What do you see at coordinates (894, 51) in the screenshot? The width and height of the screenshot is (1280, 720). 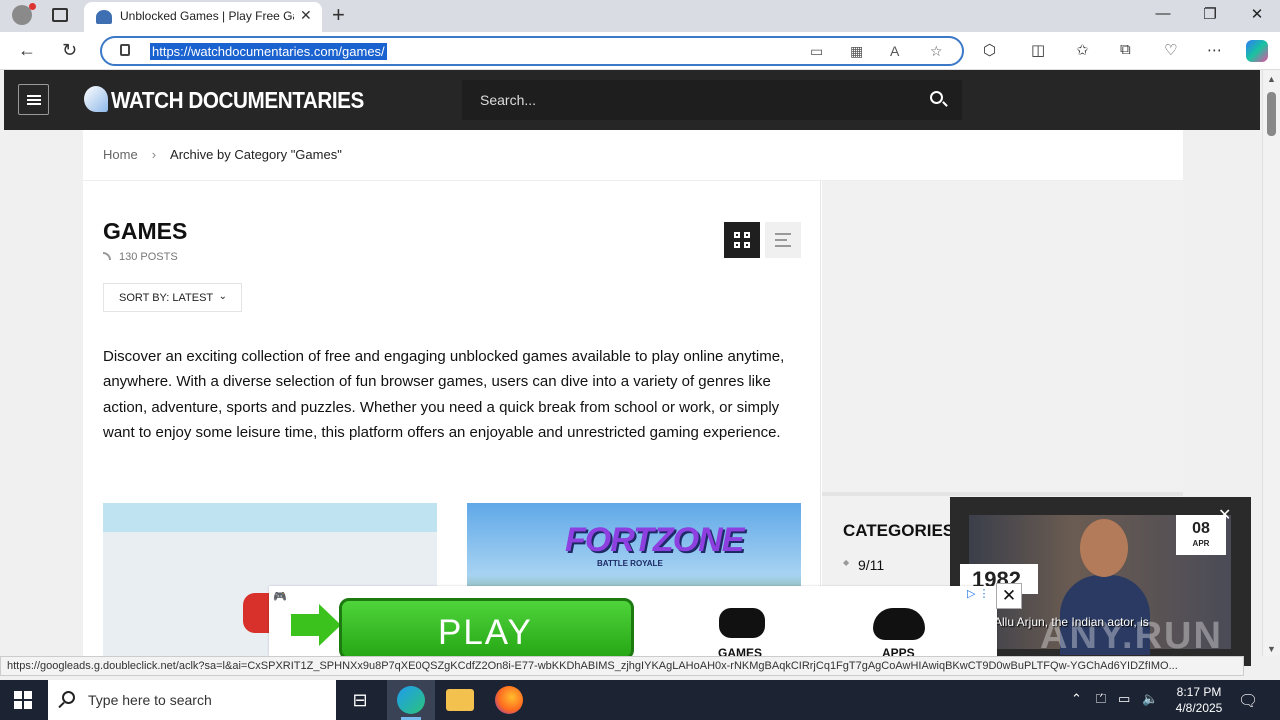 I see `read-aloud-icon: A` at bounding box center [894, 51].